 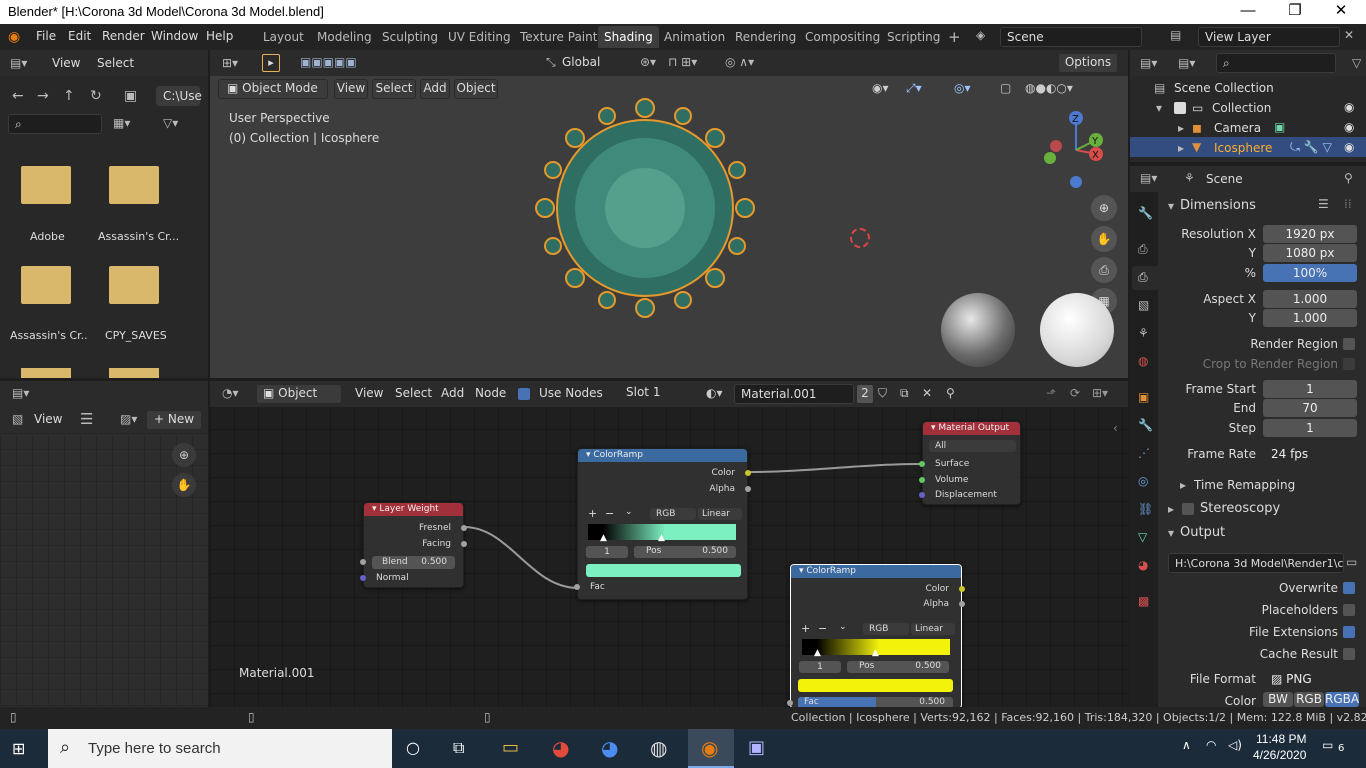 I want to click on restore-button: ❐, so click(x=1295, y=12).